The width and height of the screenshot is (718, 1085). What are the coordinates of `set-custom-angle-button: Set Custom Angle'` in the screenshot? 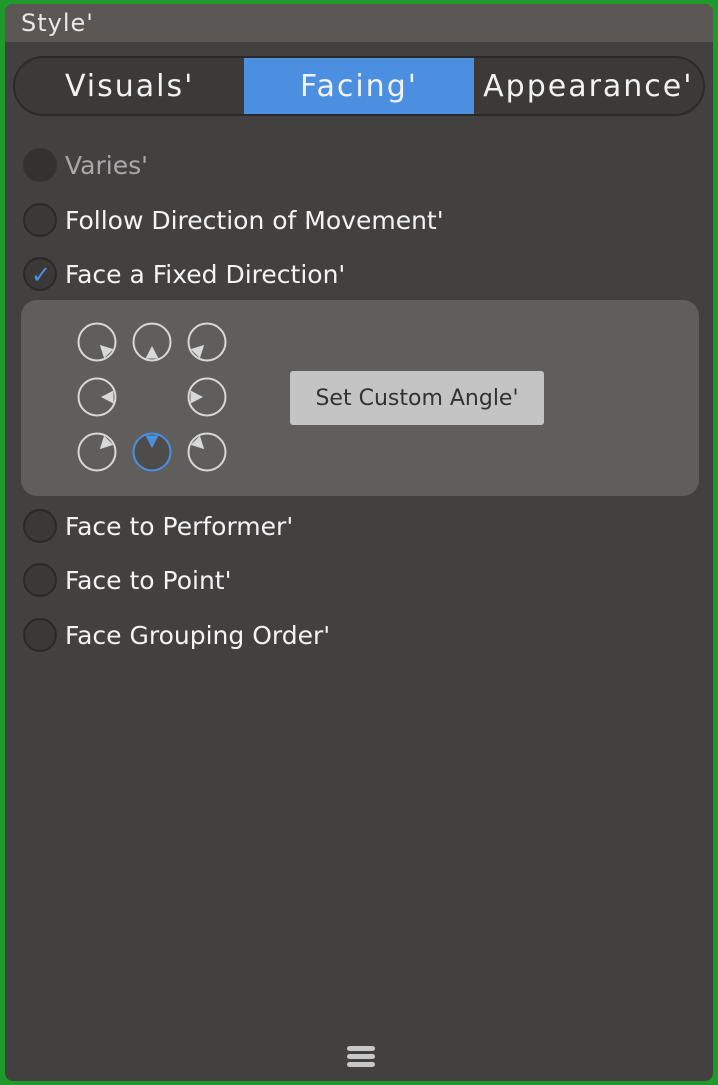 It's located at (417, 398).